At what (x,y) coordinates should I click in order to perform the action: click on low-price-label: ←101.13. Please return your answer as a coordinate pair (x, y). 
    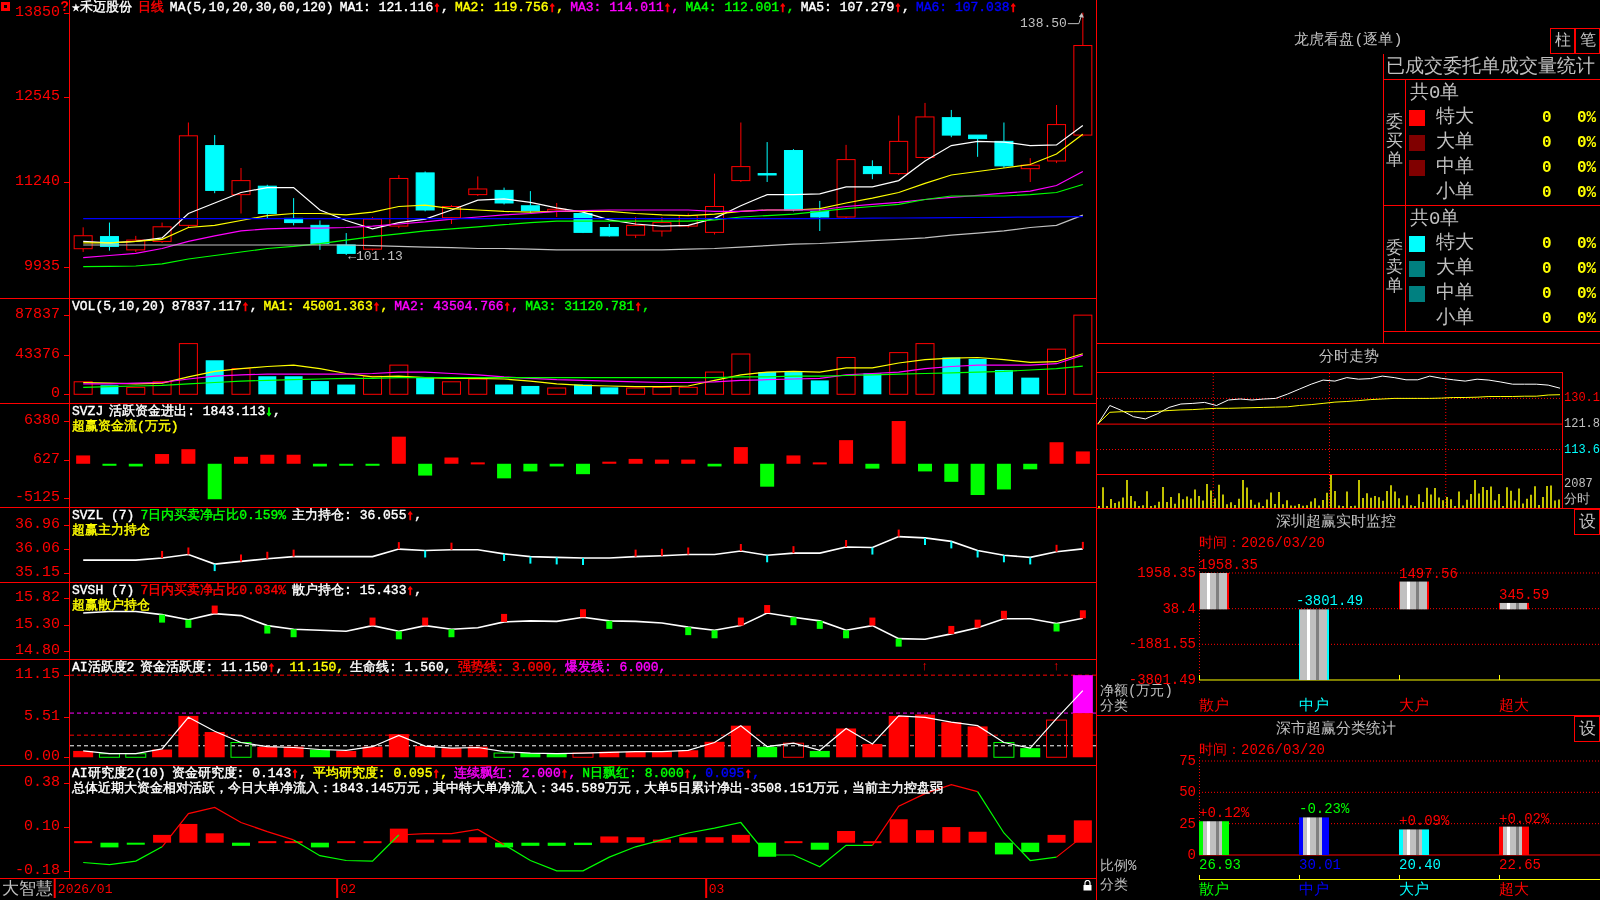
    Looking at the image, I should click on (375, 257).